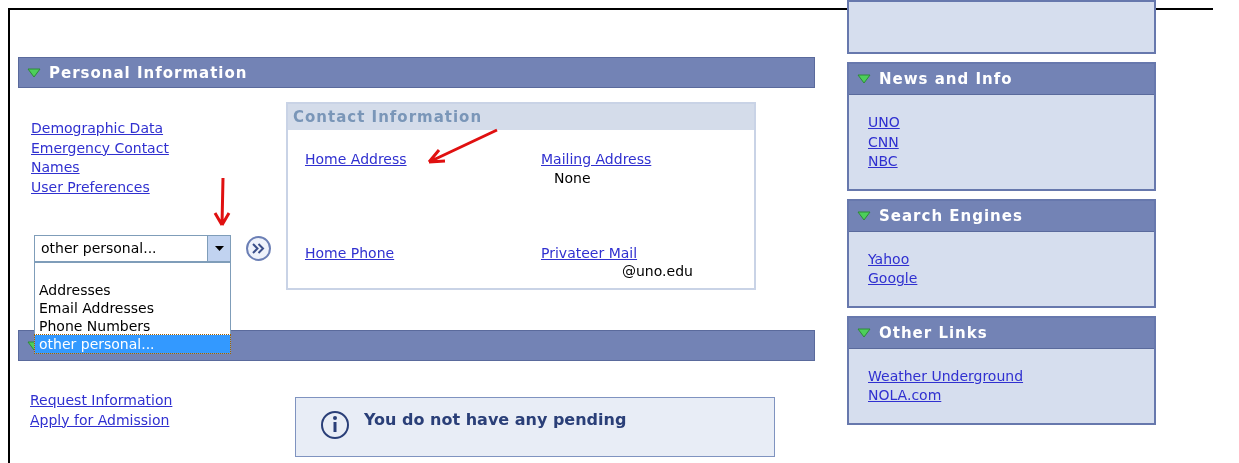 The image size is (1239, 463). What do you see at coordinates (219, 248) in the screenshot?
I see `caret-icon` at bounding box center [219, 248].